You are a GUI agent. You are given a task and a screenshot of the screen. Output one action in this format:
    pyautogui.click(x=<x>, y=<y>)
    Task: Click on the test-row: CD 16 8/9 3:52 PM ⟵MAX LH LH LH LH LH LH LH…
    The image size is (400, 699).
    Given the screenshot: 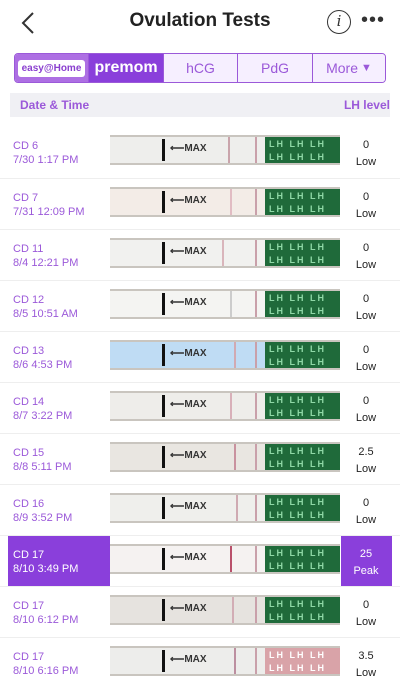 What is the action you would take?
    pyautogui.click(x=200, y=509)
    